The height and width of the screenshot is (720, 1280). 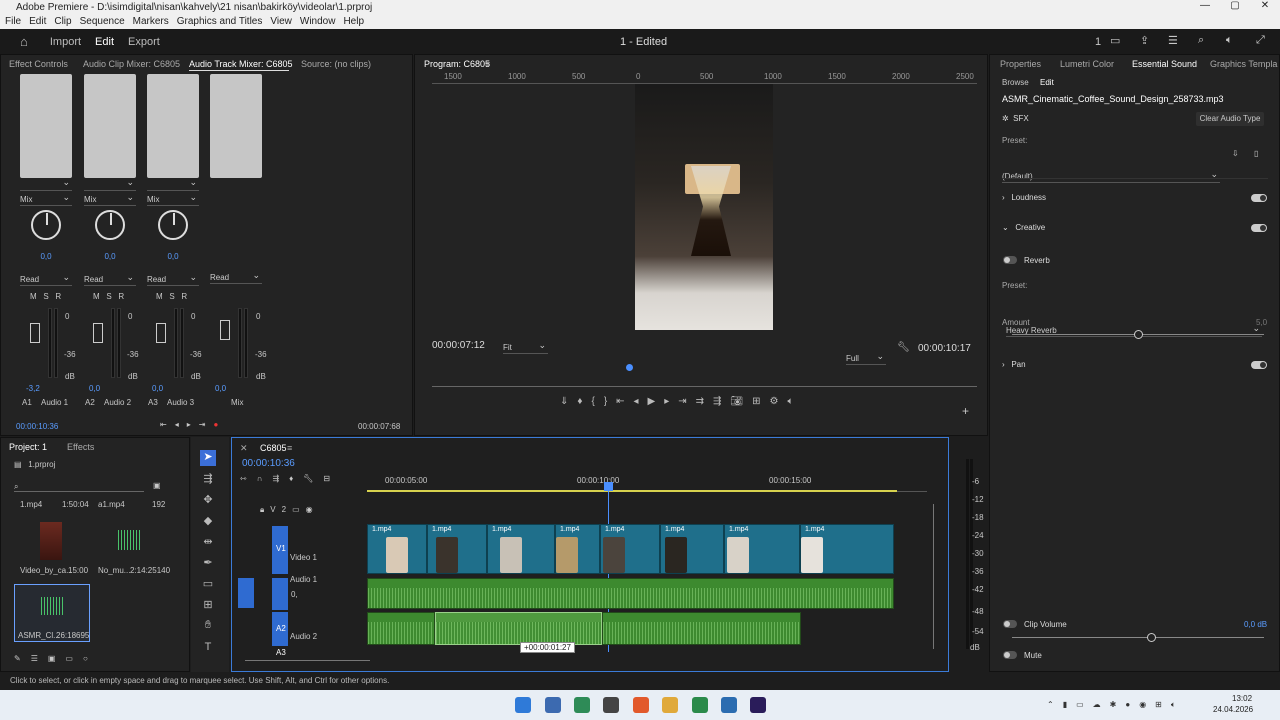 What do you see at coordinates (208, 543) in the screenshot?
I see `slip-tool-icon: ⇹` at bounding box center [208, 543].